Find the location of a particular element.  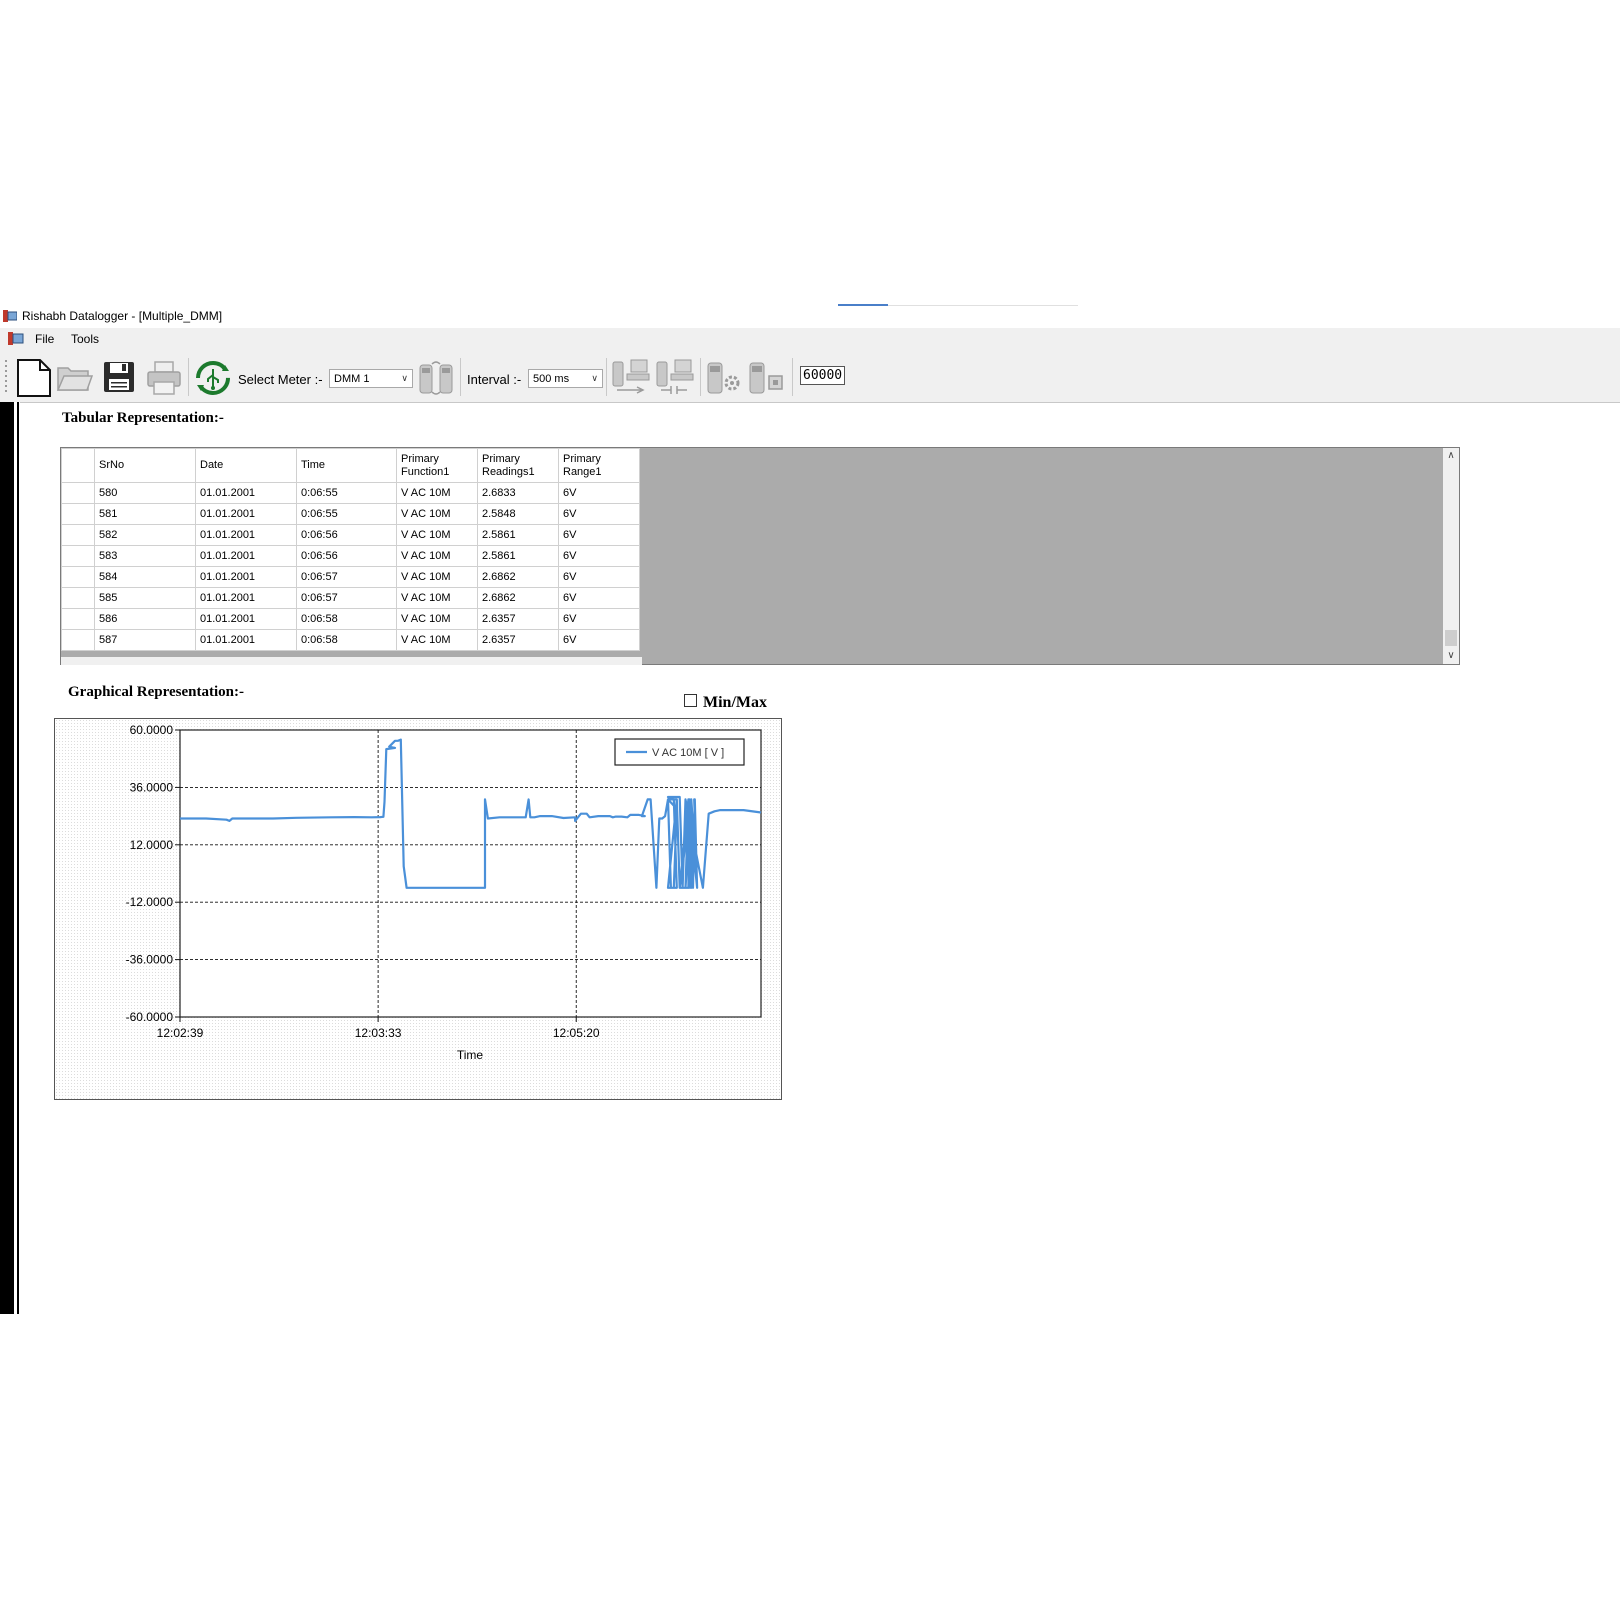

column-header-date: Date is located at coordinates (246, 465).